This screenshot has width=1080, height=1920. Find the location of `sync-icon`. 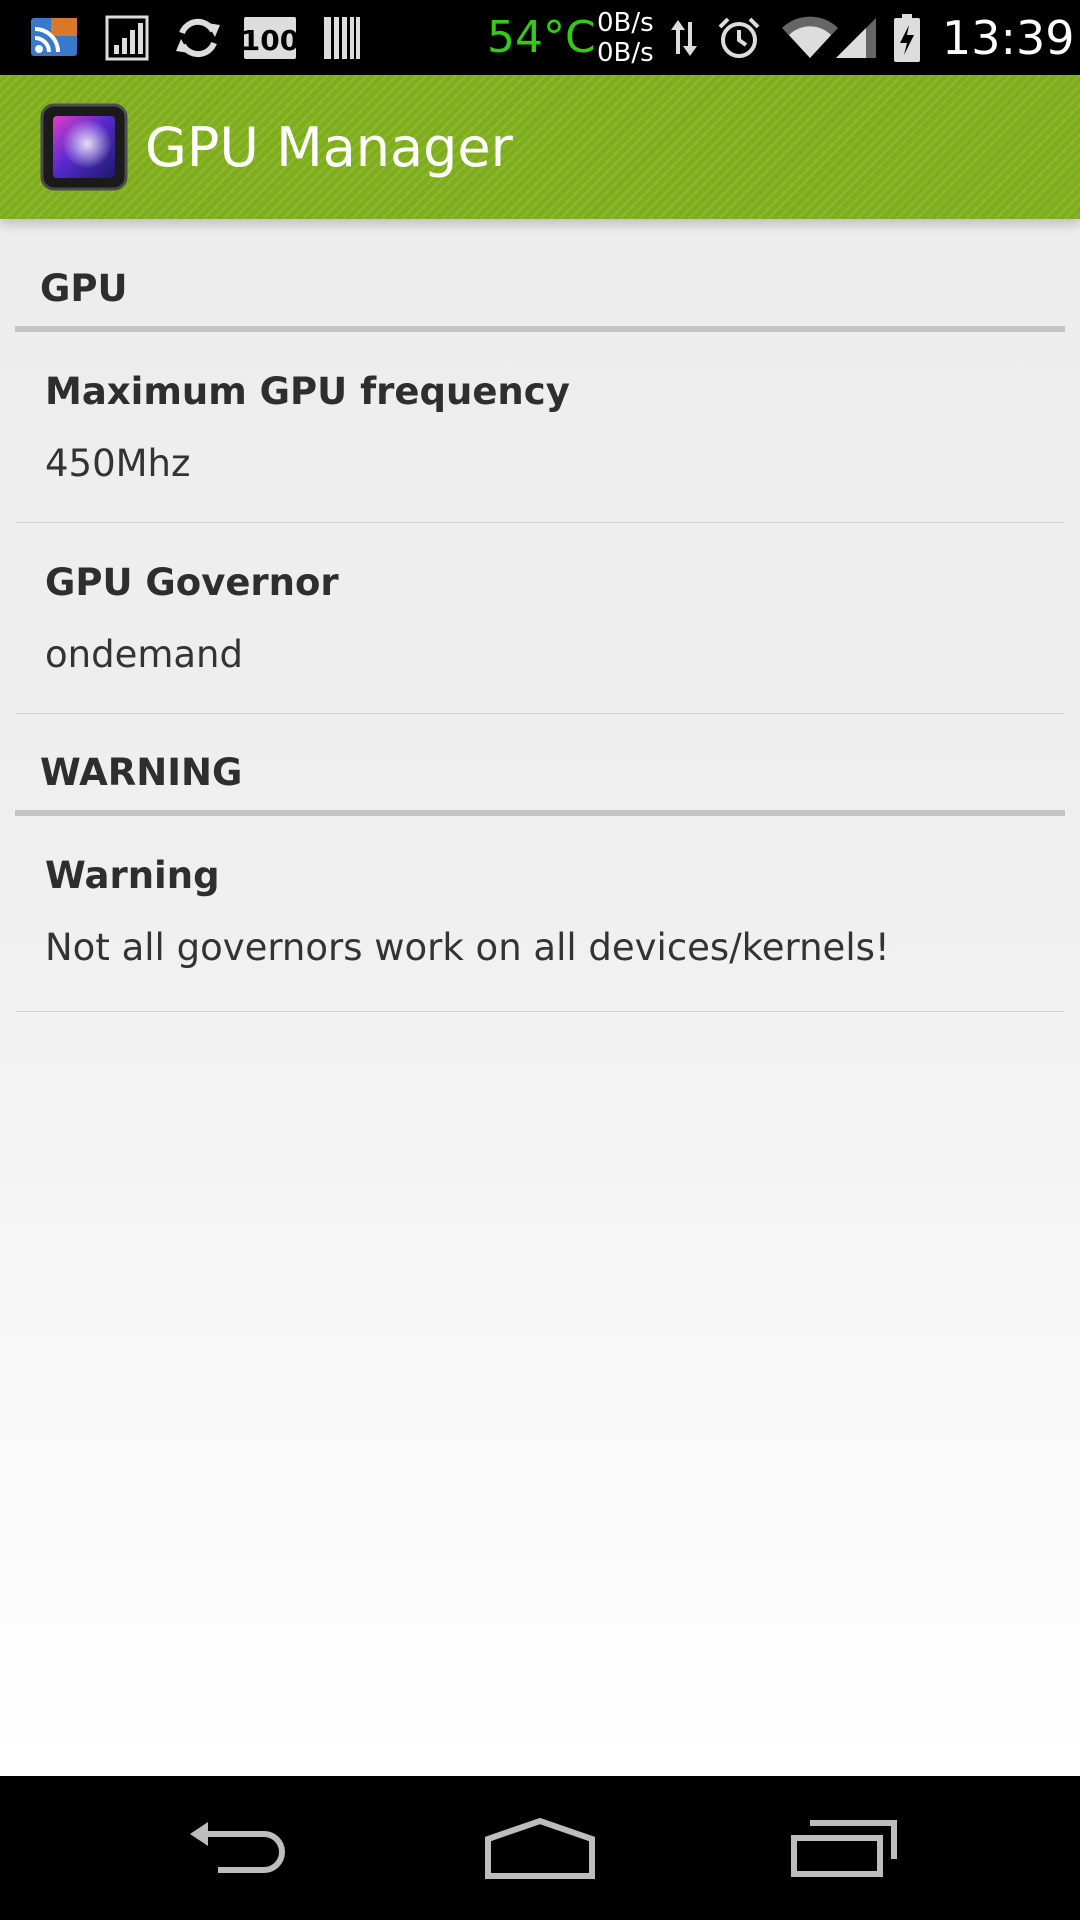

sync-icon is located at coordinates (198, 37).